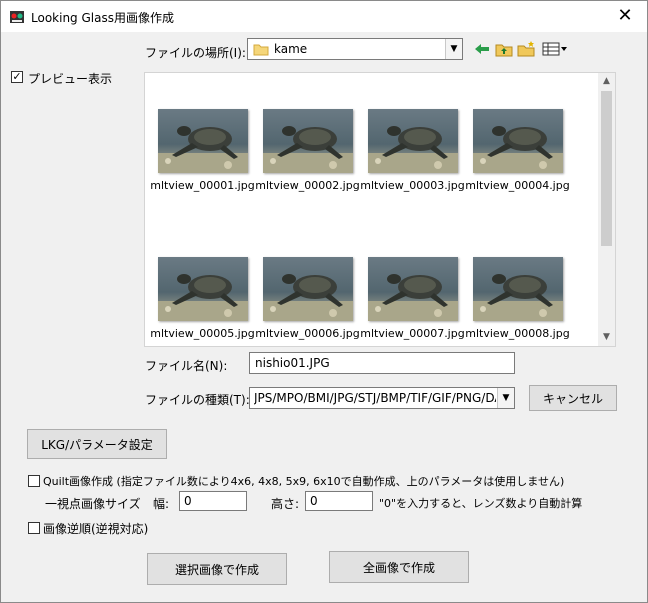 Image resolution: width=648 pixels, height=603 pixels. Describe the element at coordinates (606, 168) in the screenshot. I see `scrollbar-thumb` at that location.